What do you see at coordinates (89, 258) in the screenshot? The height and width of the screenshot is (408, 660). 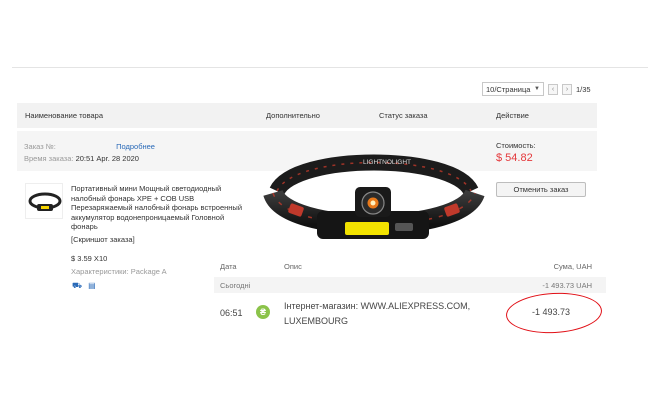 I see `product-price: $ 3.59 X10` at bounding box center [89, 258].